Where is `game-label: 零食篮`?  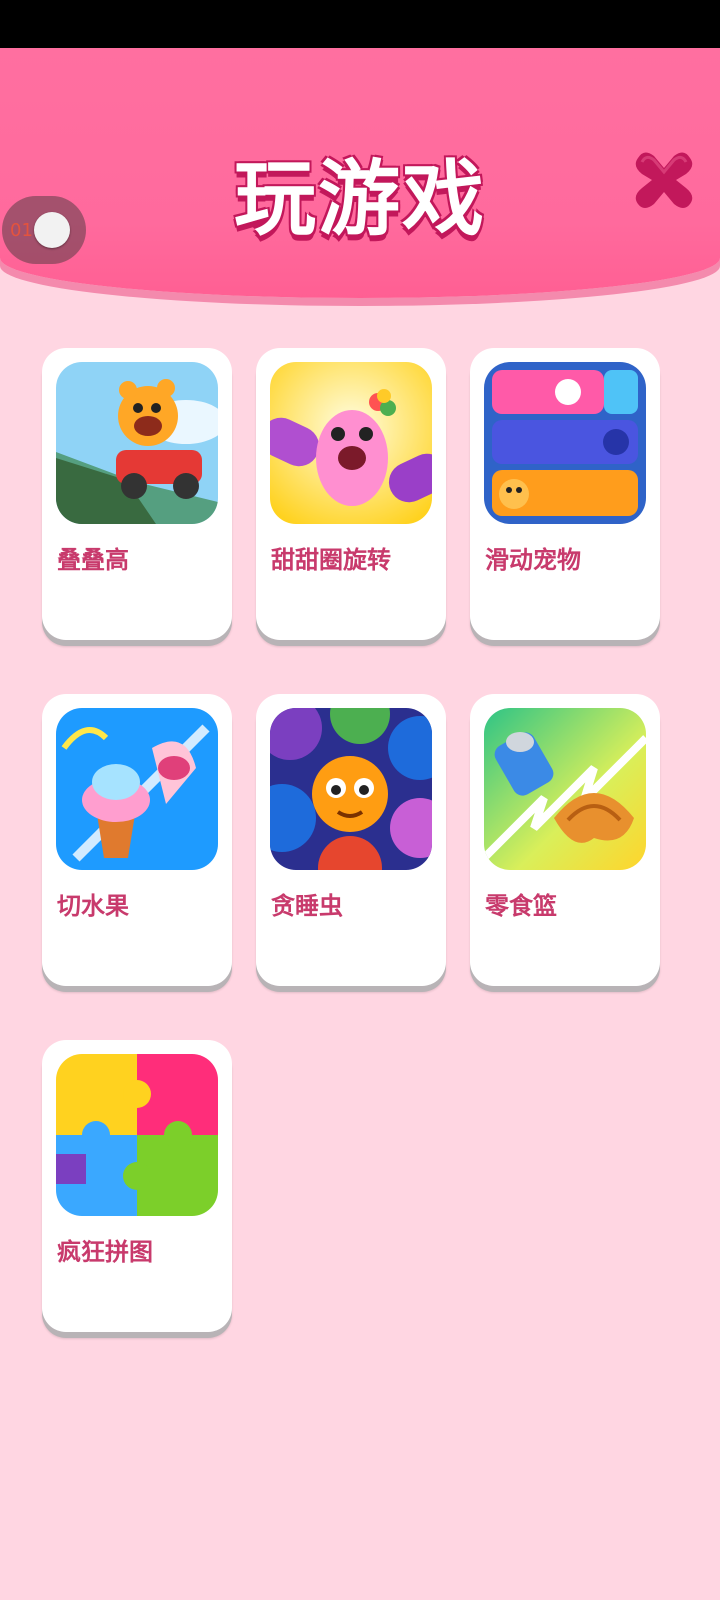
game-label: 零食篮 is located at coordinates (521, 906).